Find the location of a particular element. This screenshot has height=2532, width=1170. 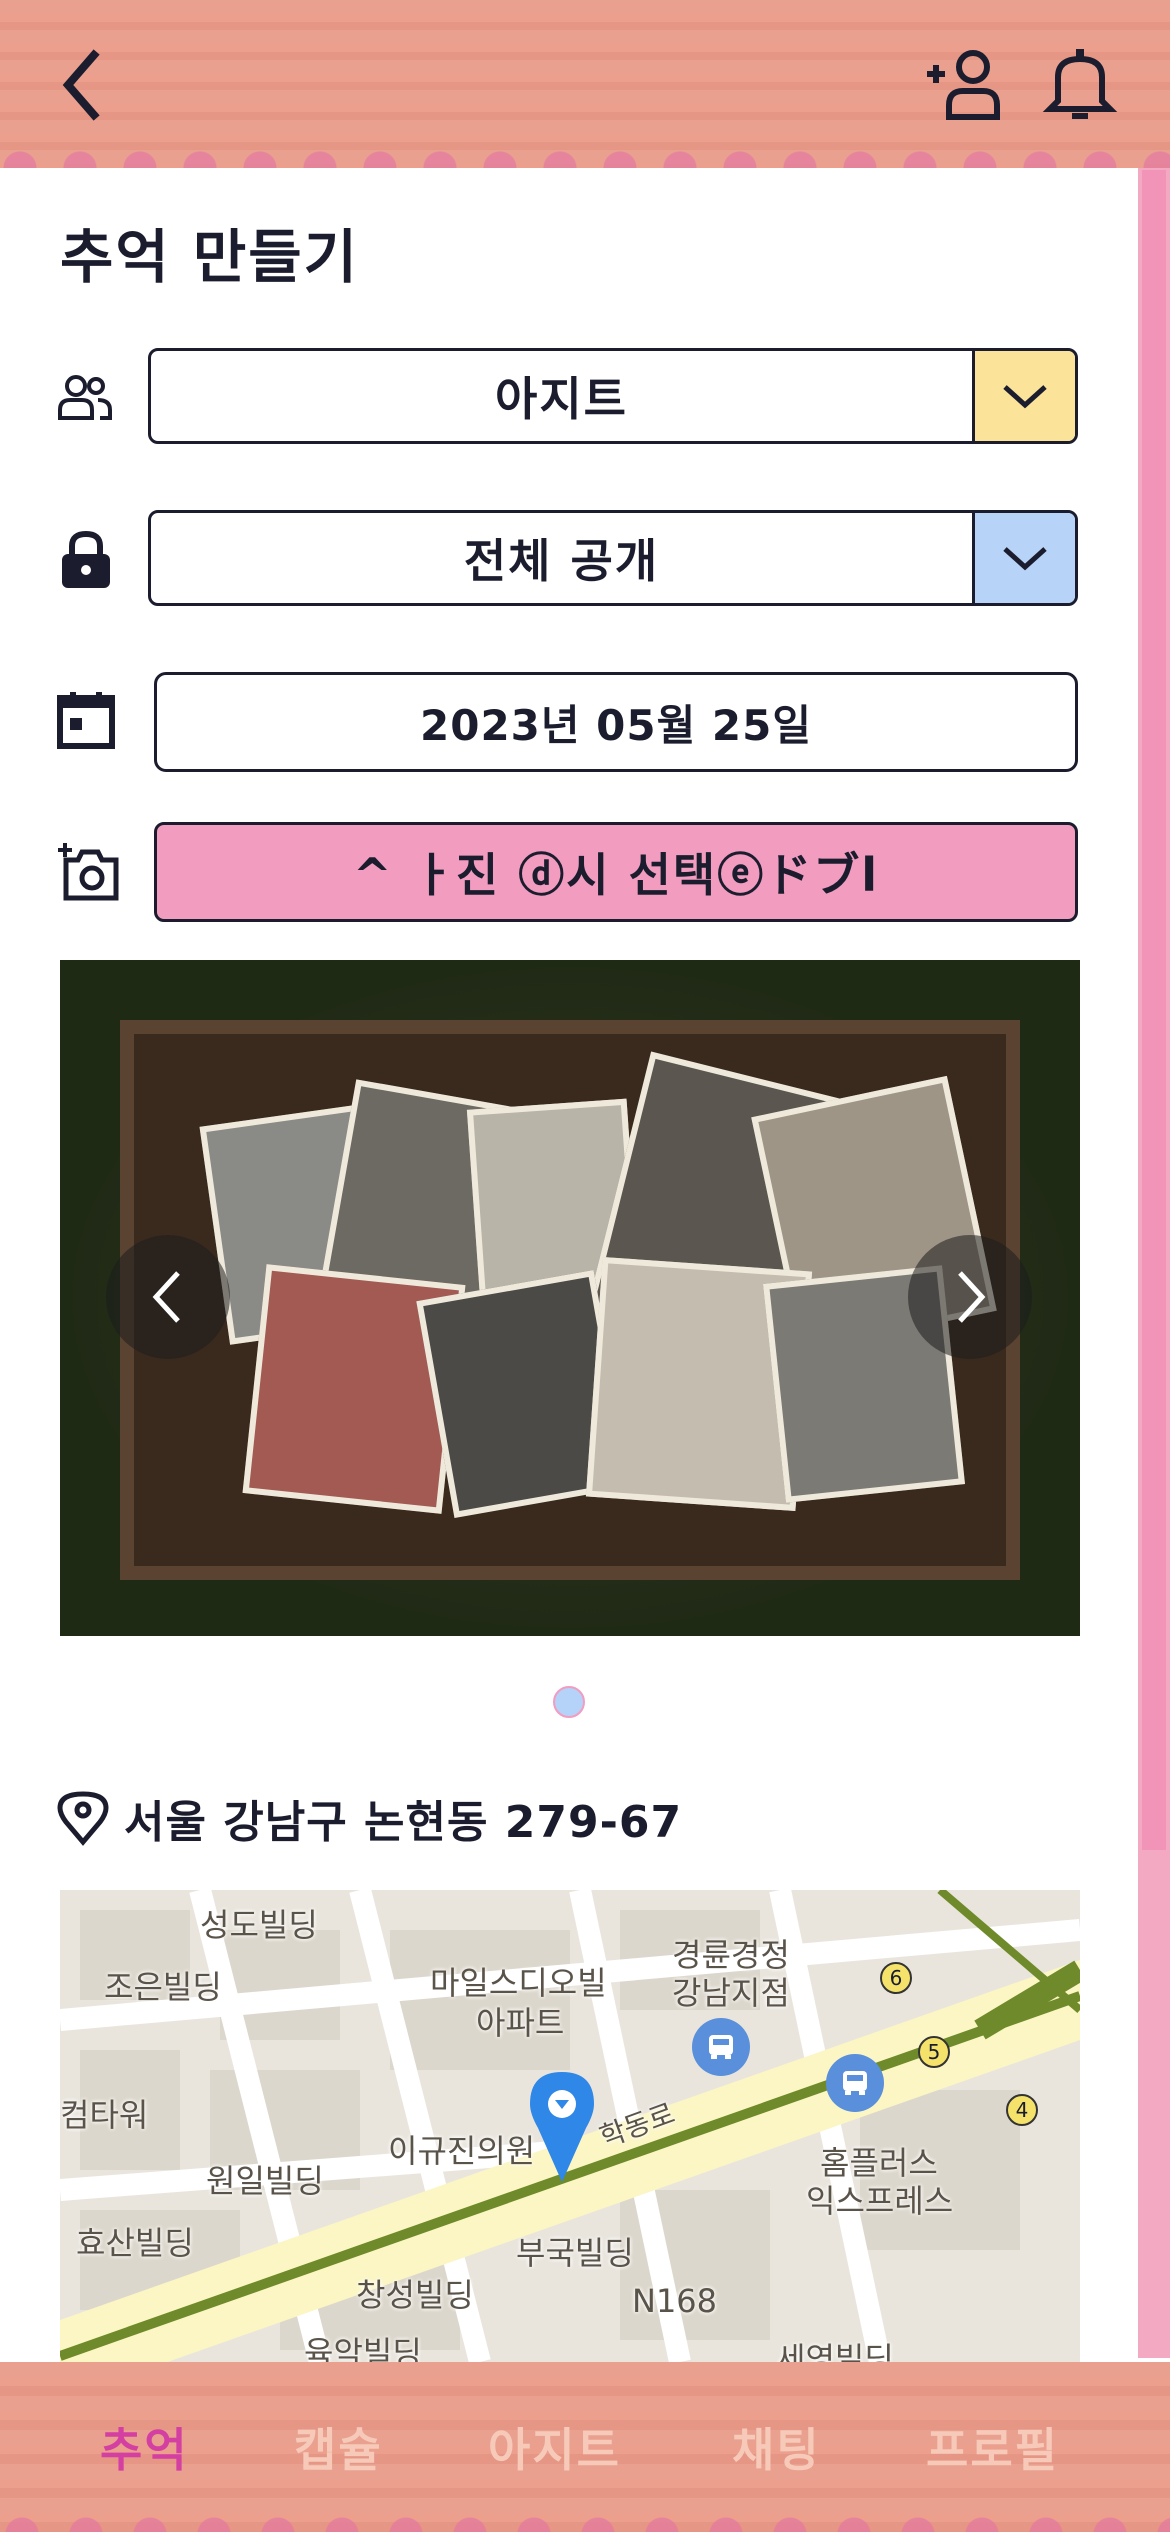

carousel-prev-button is located at coordinates (168, 1297).